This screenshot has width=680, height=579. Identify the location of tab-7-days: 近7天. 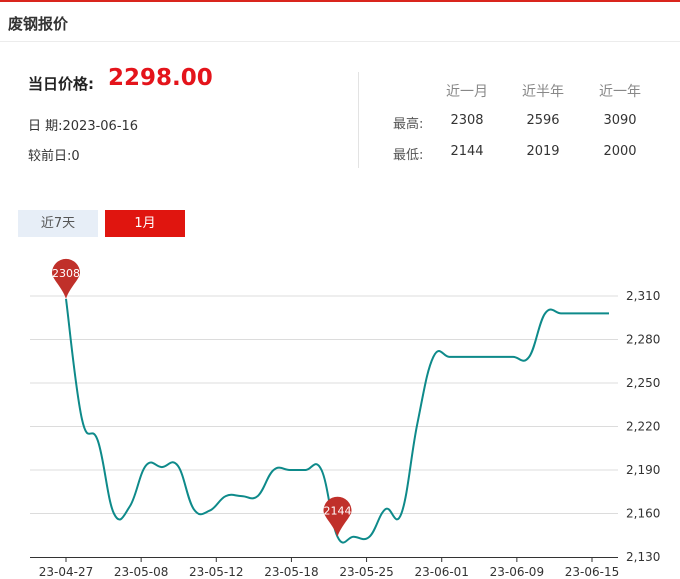
(58, 223).